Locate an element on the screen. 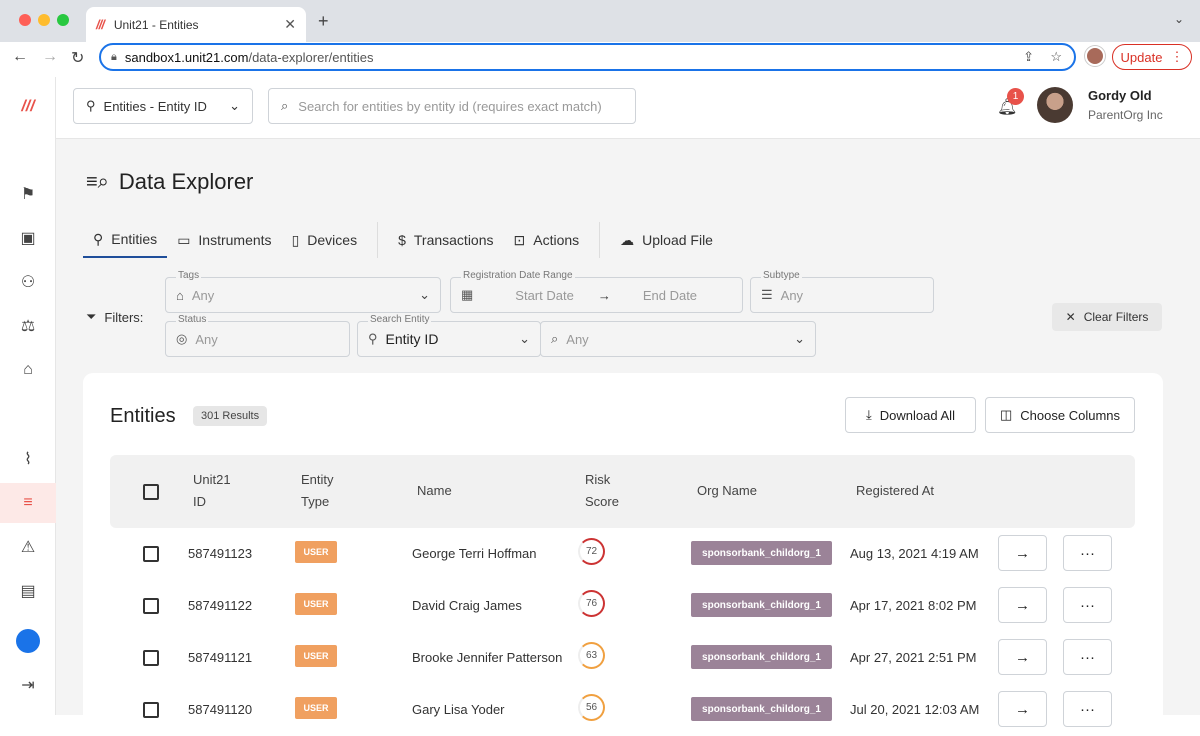  page-title-text: Data Explorer is located at coordinates (186, 181).